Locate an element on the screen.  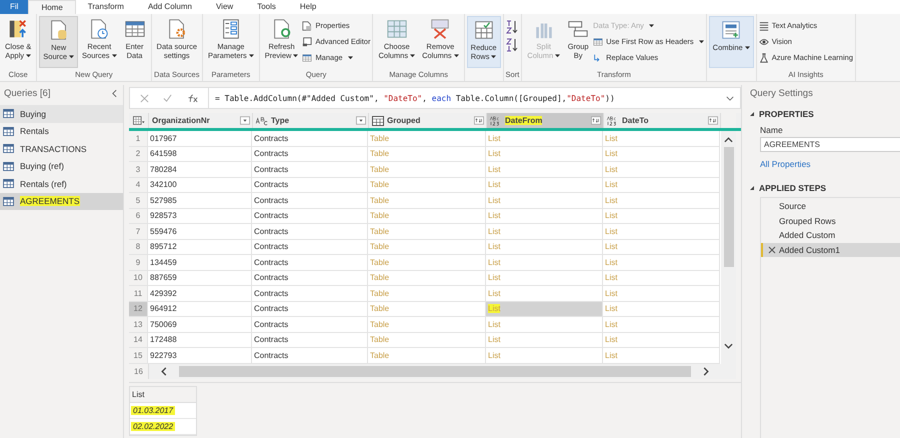
query-name: Buying (ref) is located at coordinates (42, 166).